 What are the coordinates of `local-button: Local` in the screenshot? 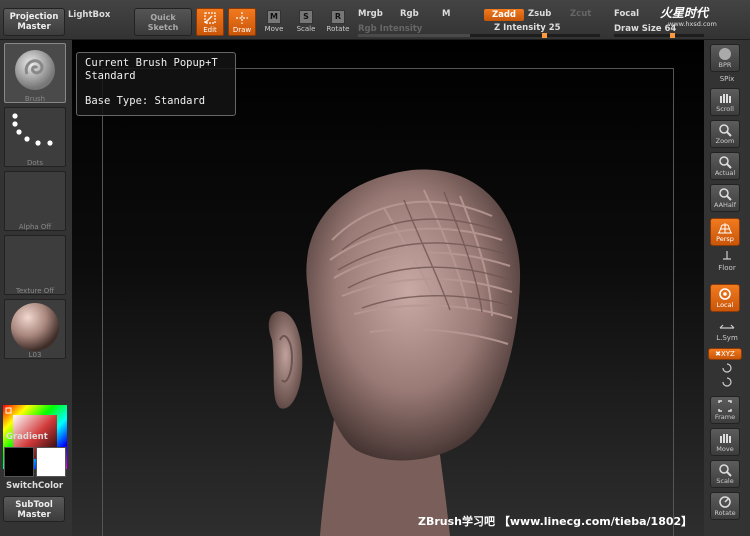 It's located at (725, 298).